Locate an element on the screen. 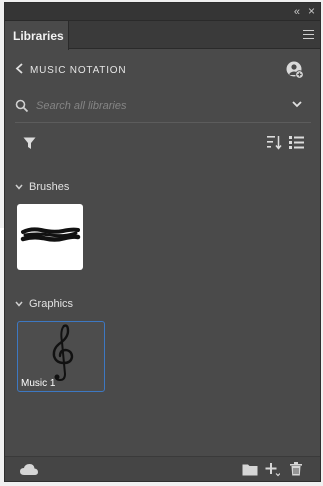  brush-tile is located at coordinates (50, 237).